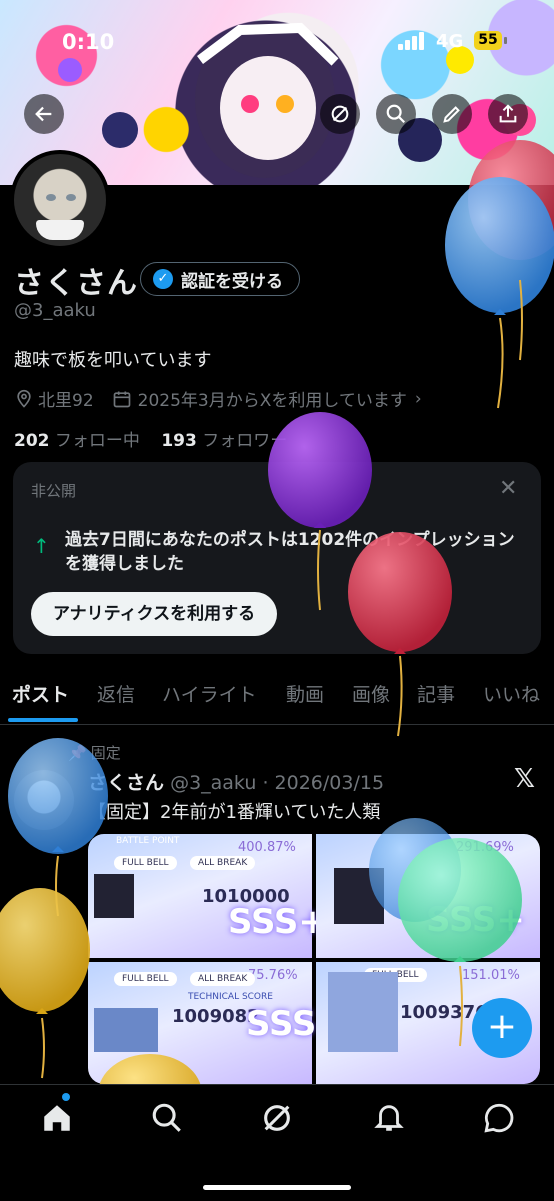  Describe the element at coordinates (55, 310) in the screenshot. I see `profile-handle: @3_aaku` at that location.